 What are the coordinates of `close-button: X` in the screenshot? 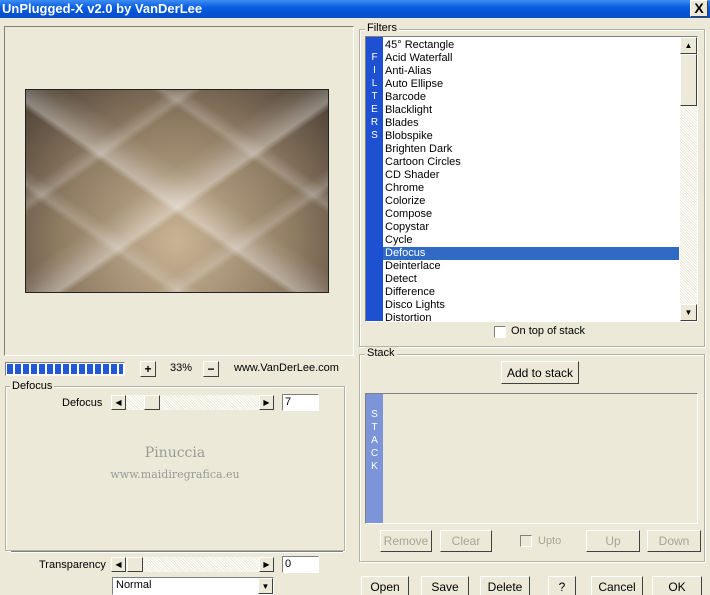 It's located at (699, 8).